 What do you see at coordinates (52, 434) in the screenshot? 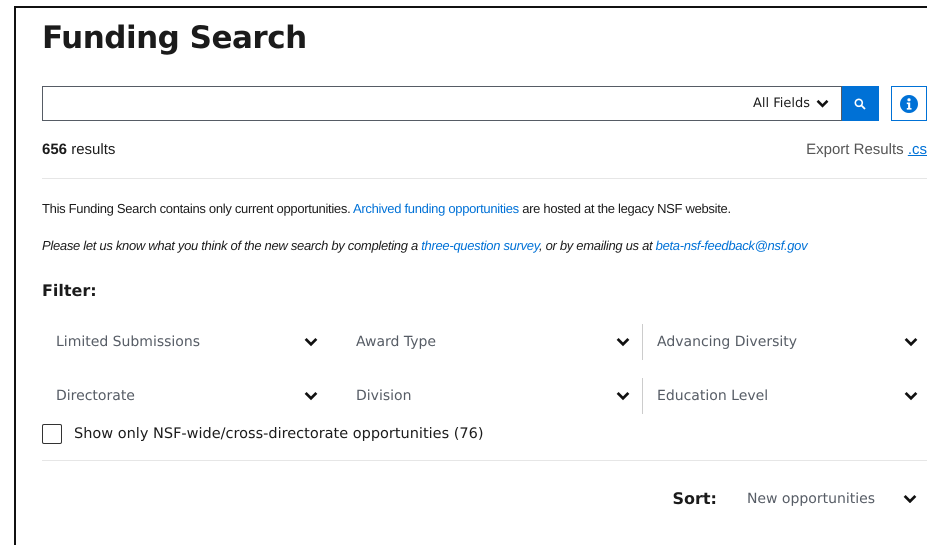
I see `checkbox` at bounding box center [52, 434].